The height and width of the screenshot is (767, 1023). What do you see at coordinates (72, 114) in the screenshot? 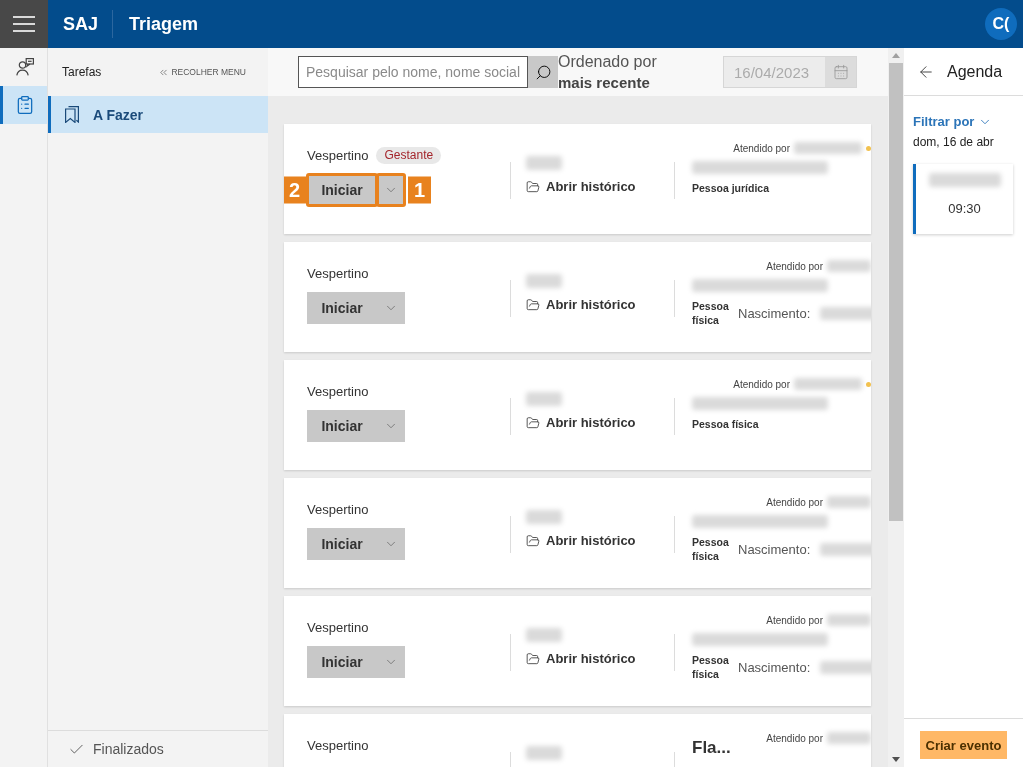
I see `bookmarks-icon` at bounding box center [72, 114].